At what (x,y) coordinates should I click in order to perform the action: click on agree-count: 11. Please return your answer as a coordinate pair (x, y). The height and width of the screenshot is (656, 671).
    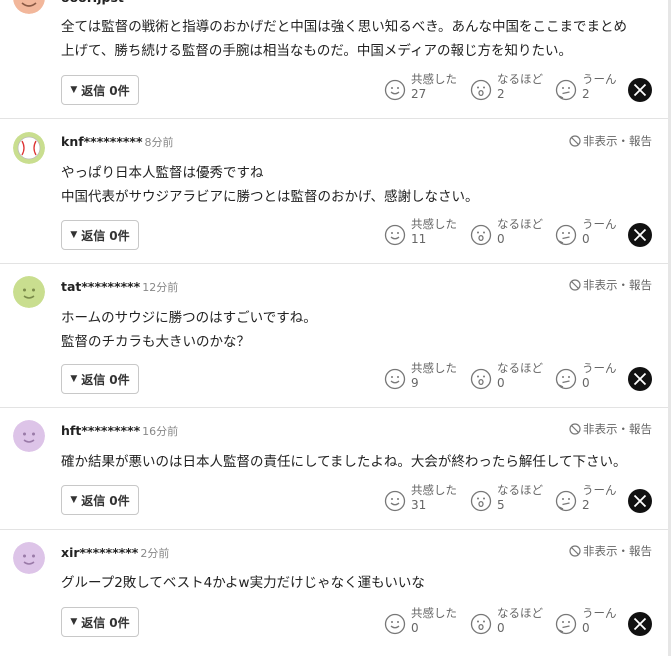
    Looking at the image, I should click on (419, 239).